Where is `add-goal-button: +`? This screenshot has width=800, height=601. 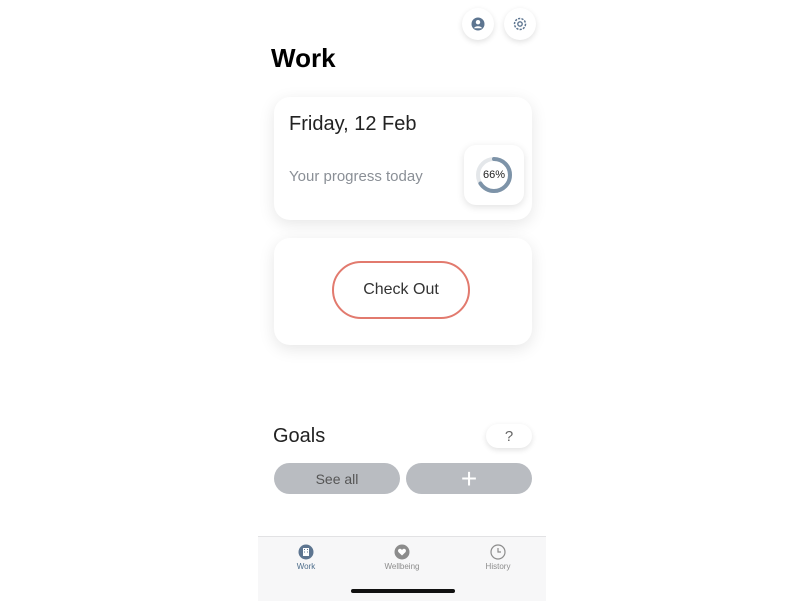 add-goal-button: + is located at coordinates (469, 478).